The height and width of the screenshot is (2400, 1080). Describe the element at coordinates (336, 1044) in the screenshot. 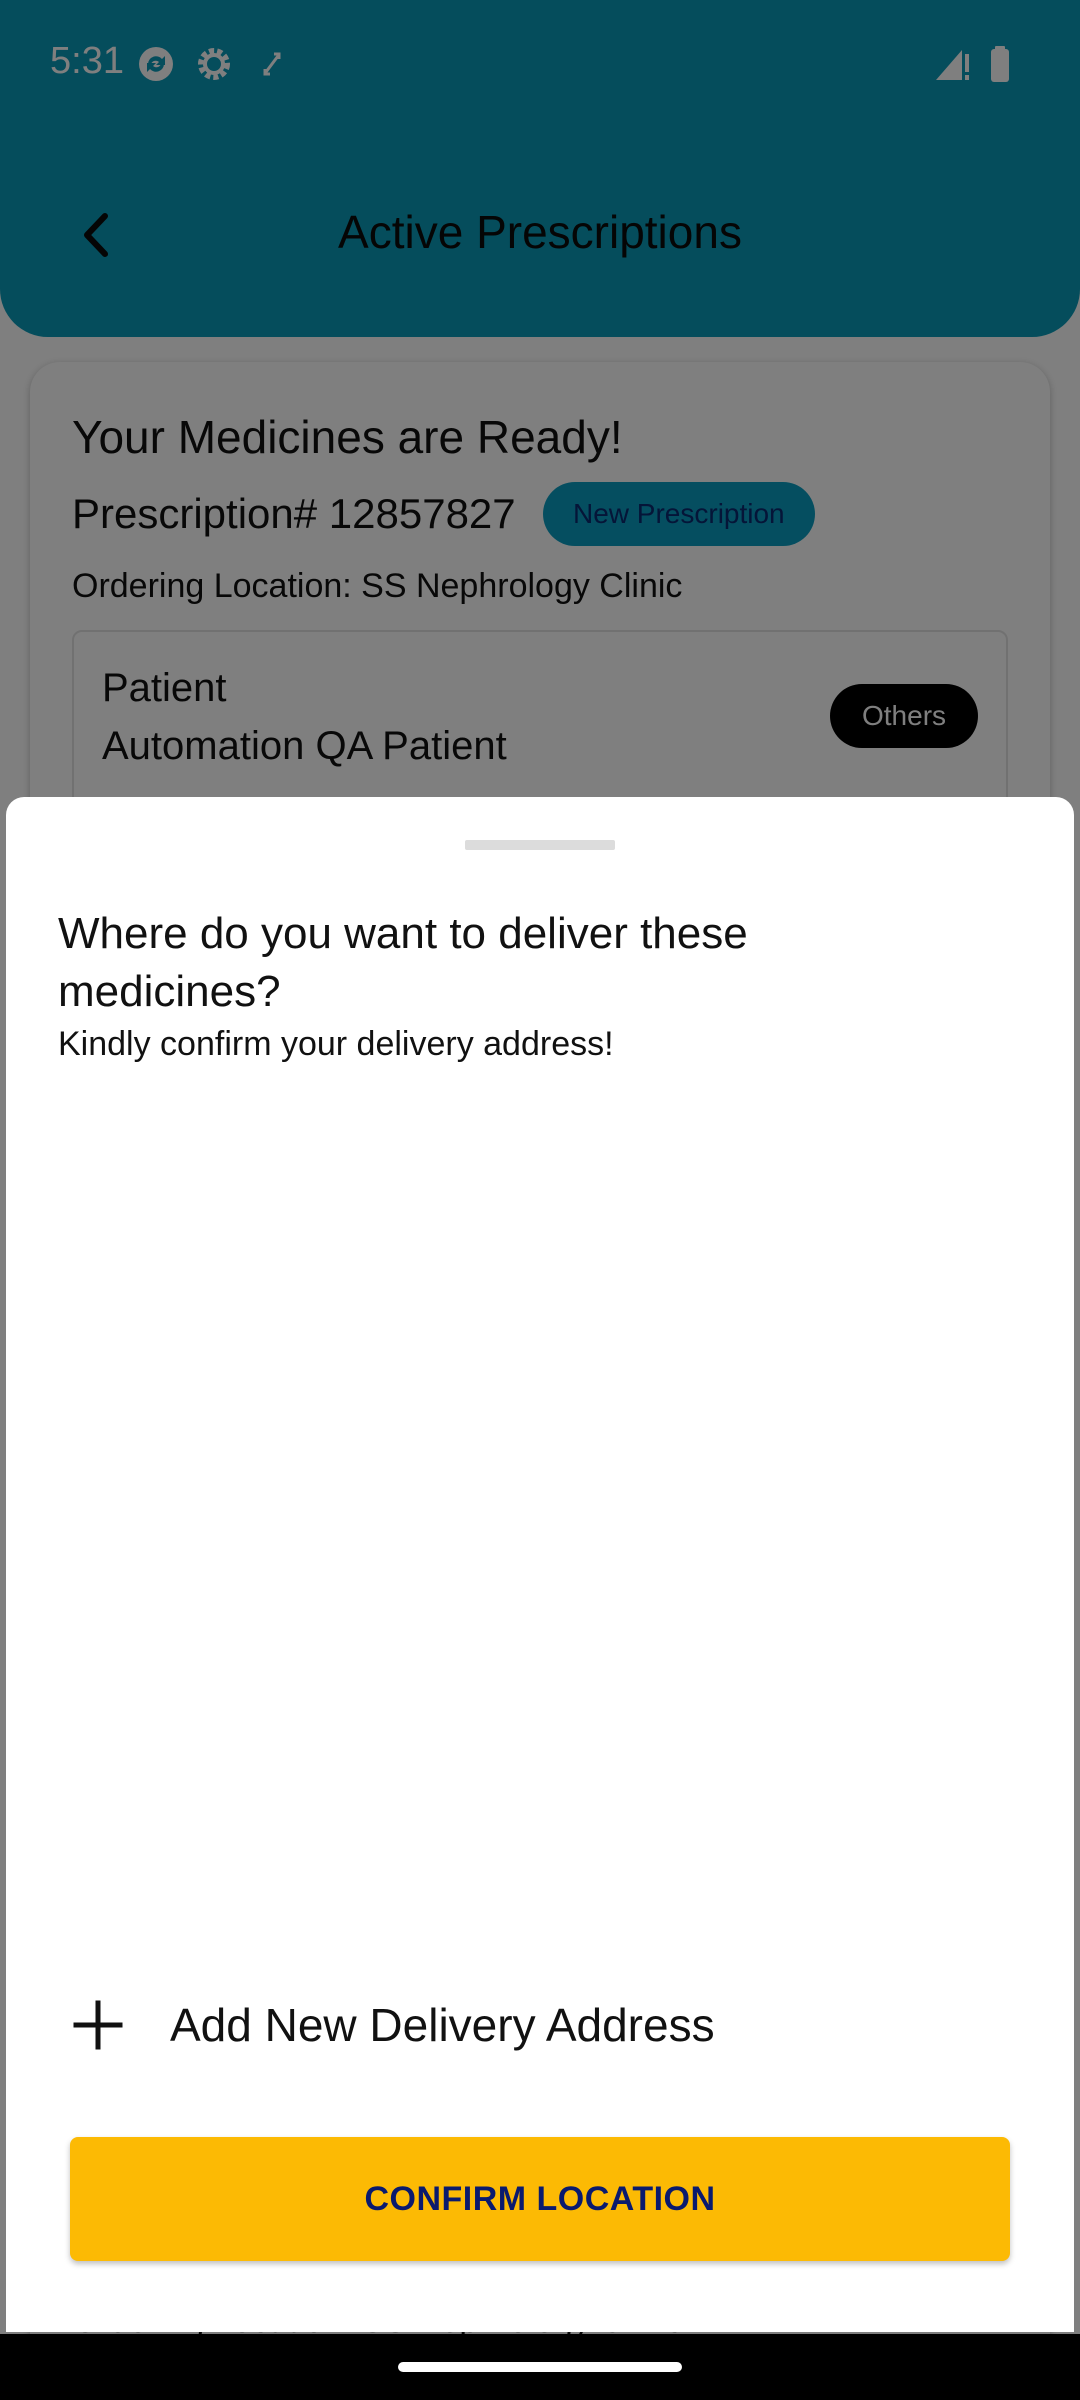

I see `sheet-subtitle: Kindly confirm your delivery address!` at that location.